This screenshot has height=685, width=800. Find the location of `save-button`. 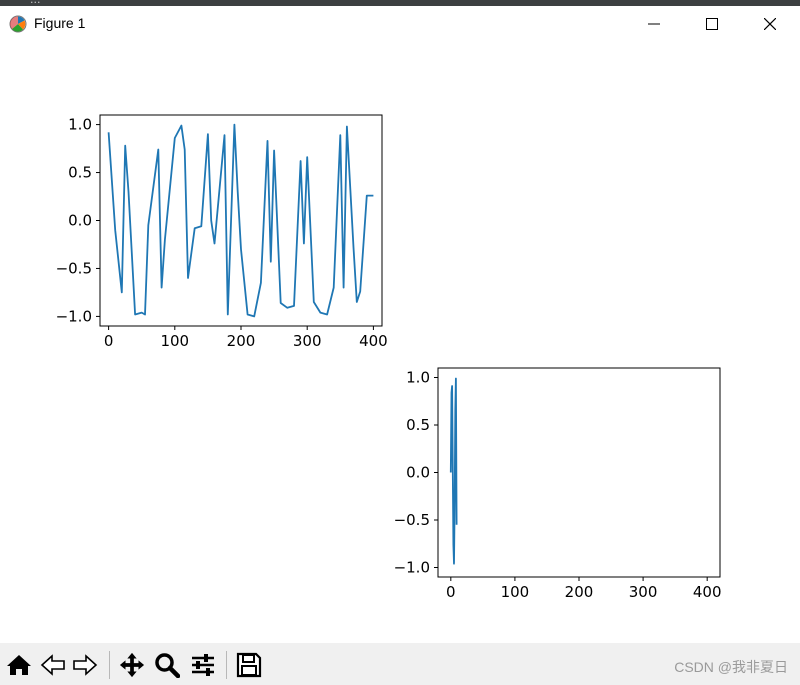

save-button is located at coordinates (249, 665).